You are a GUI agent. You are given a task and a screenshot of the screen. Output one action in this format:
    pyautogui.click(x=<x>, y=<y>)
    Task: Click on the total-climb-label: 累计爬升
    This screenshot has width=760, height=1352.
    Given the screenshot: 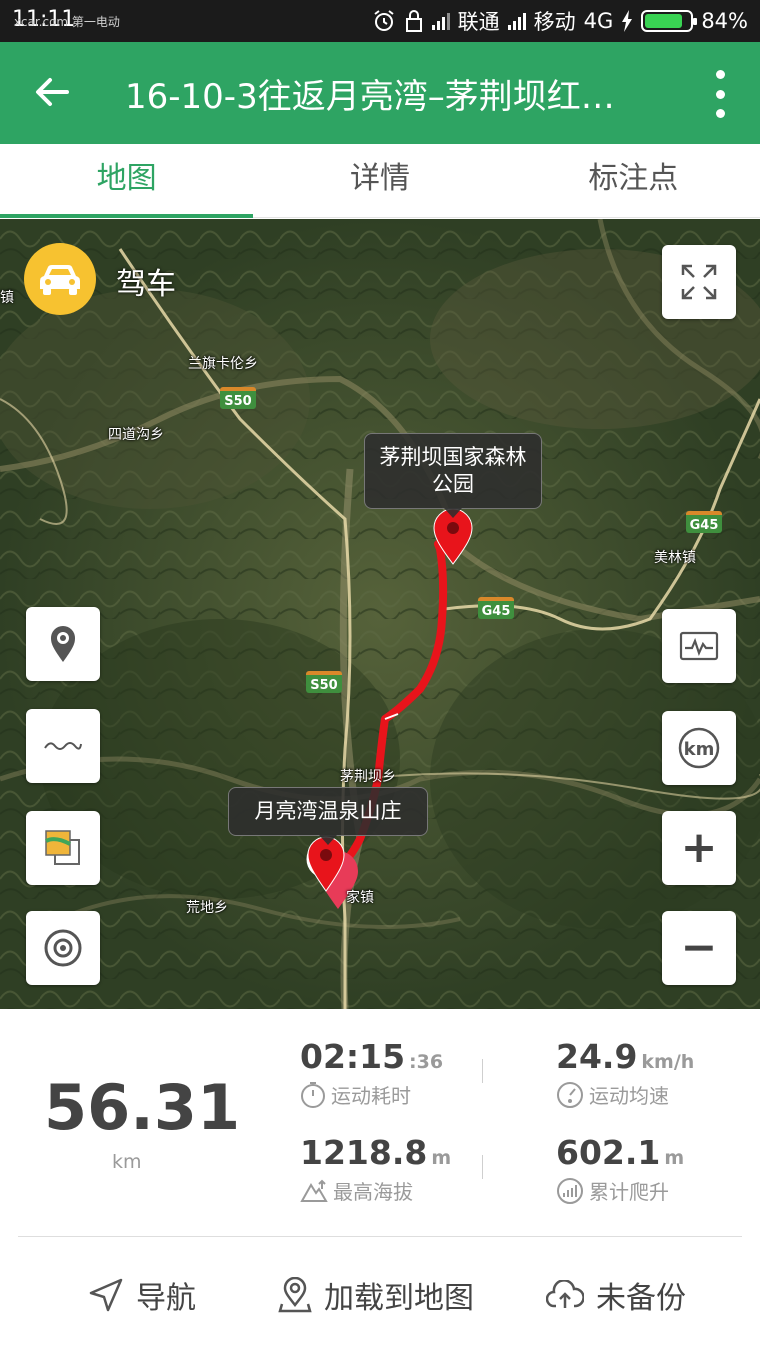 What is the action you would take?
    pyautogui.click(x=629, y=1192)
    